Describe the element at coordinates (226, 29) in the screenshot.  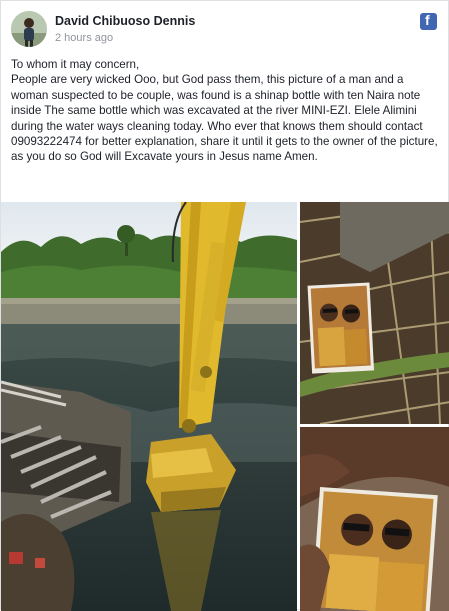
I see `post-header: David Chibuoso Dennis 2 hours ago f` at that location.